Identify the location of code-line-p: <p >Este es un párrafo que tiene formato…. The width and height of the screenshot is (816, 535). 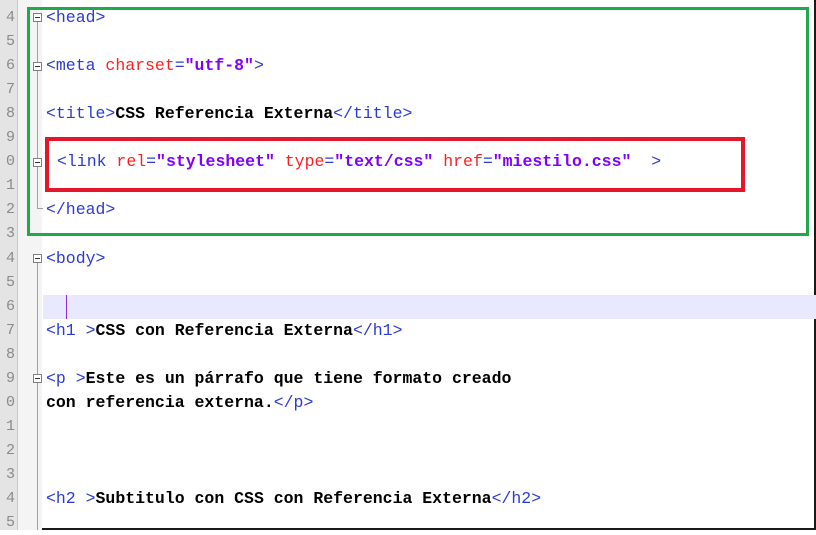
(279, 378).